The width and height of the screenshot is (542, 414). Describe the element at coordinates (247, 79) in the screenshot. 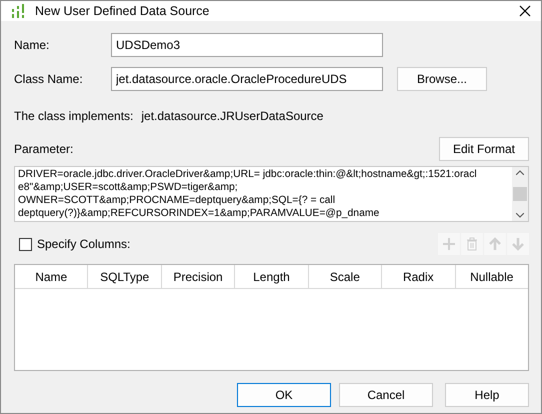

I see `text-field: jet.datasource.oracle.OracleProcedureUDS` at that location.